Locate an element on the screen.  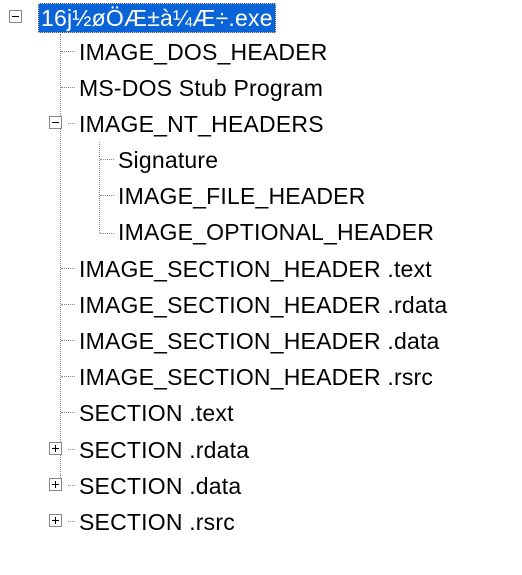
tree-item-section-header-text: IMAGE_SECTION_HEADER .text is located at coordinates (261, 269).